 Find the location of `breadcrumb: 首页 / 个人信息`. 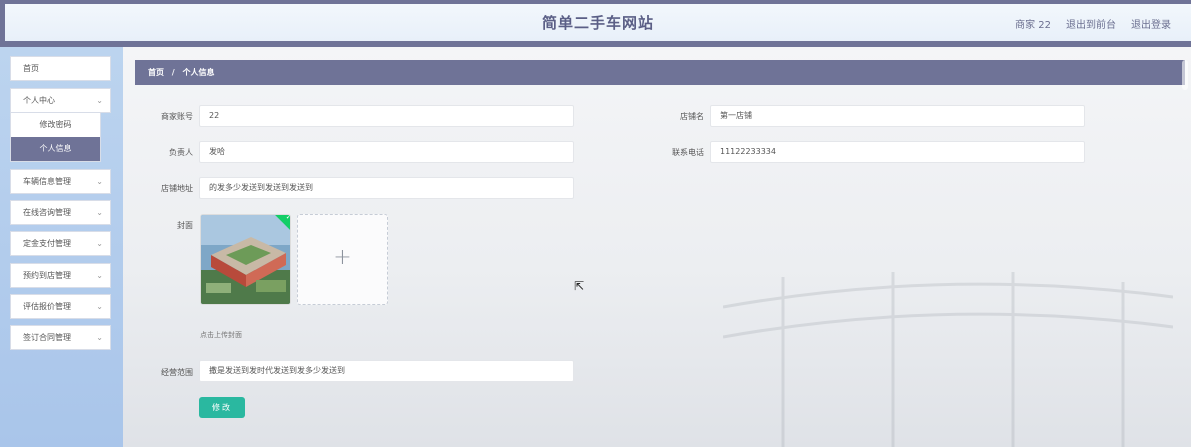

breadcrumb: 首页 / 个人信息 is located at coordinates (660, 72).